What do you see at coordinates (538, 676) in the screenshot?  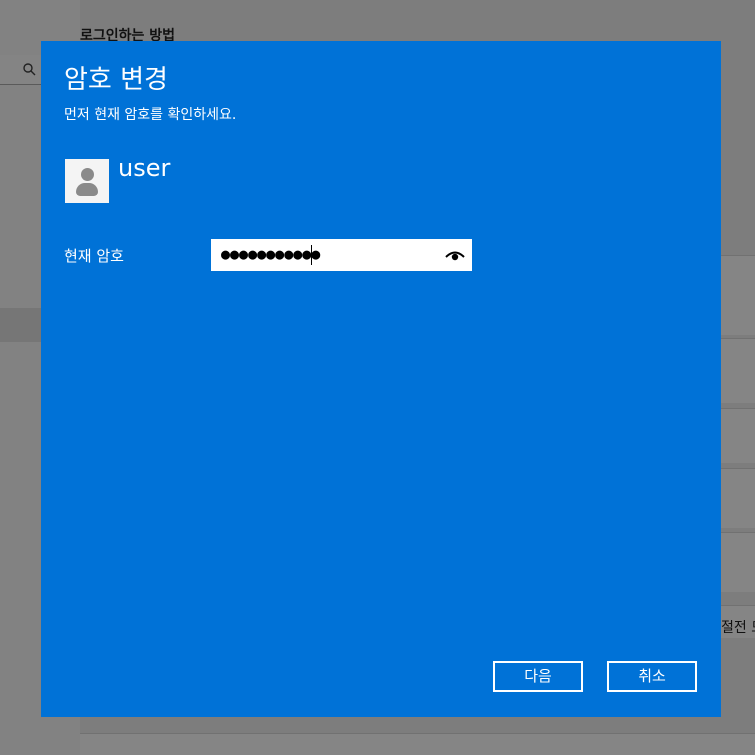 I see `next-button: 다음` at bounding box center [538, 676].